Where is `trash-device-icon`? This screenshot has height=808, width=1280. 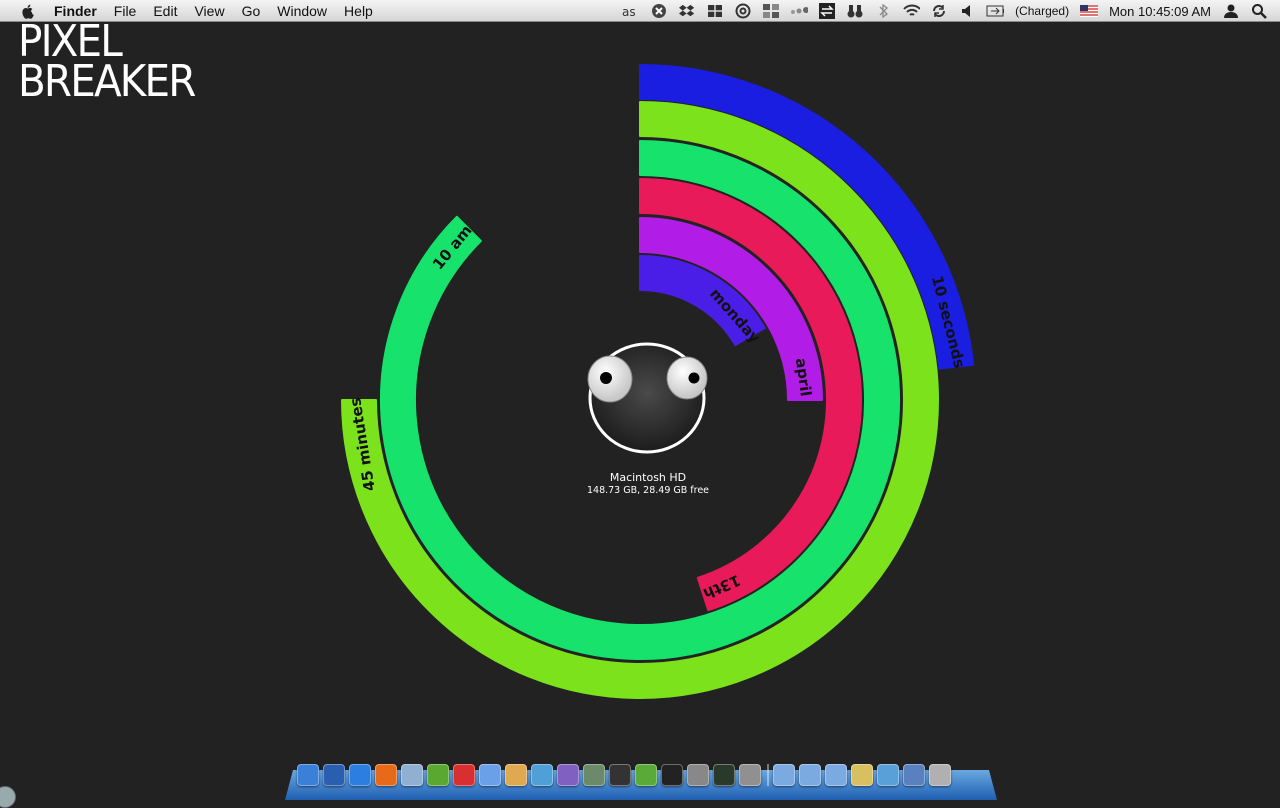
trash-device-icon is located at coordinates (750, 775).